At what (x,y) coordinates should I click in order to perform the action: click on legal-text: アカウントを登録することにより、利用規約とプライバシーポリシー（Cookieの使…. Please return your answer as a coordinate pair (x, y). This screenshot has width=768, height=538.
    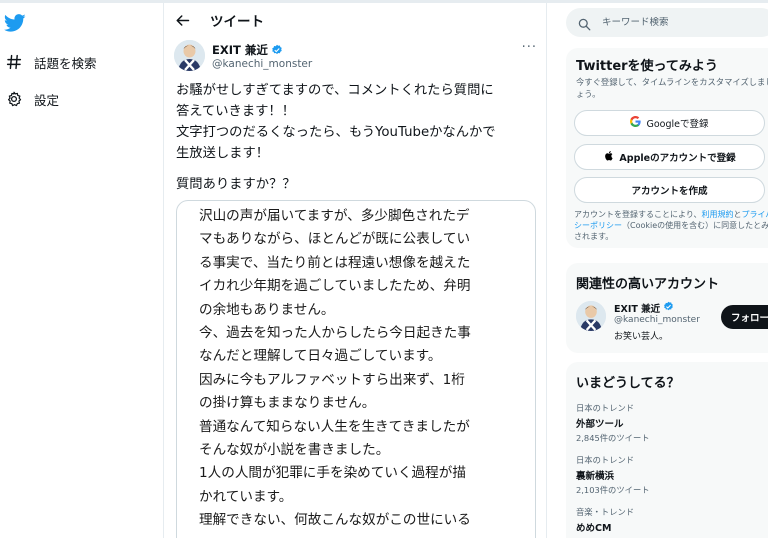
    Looking at the image, I should click on (671, 226).